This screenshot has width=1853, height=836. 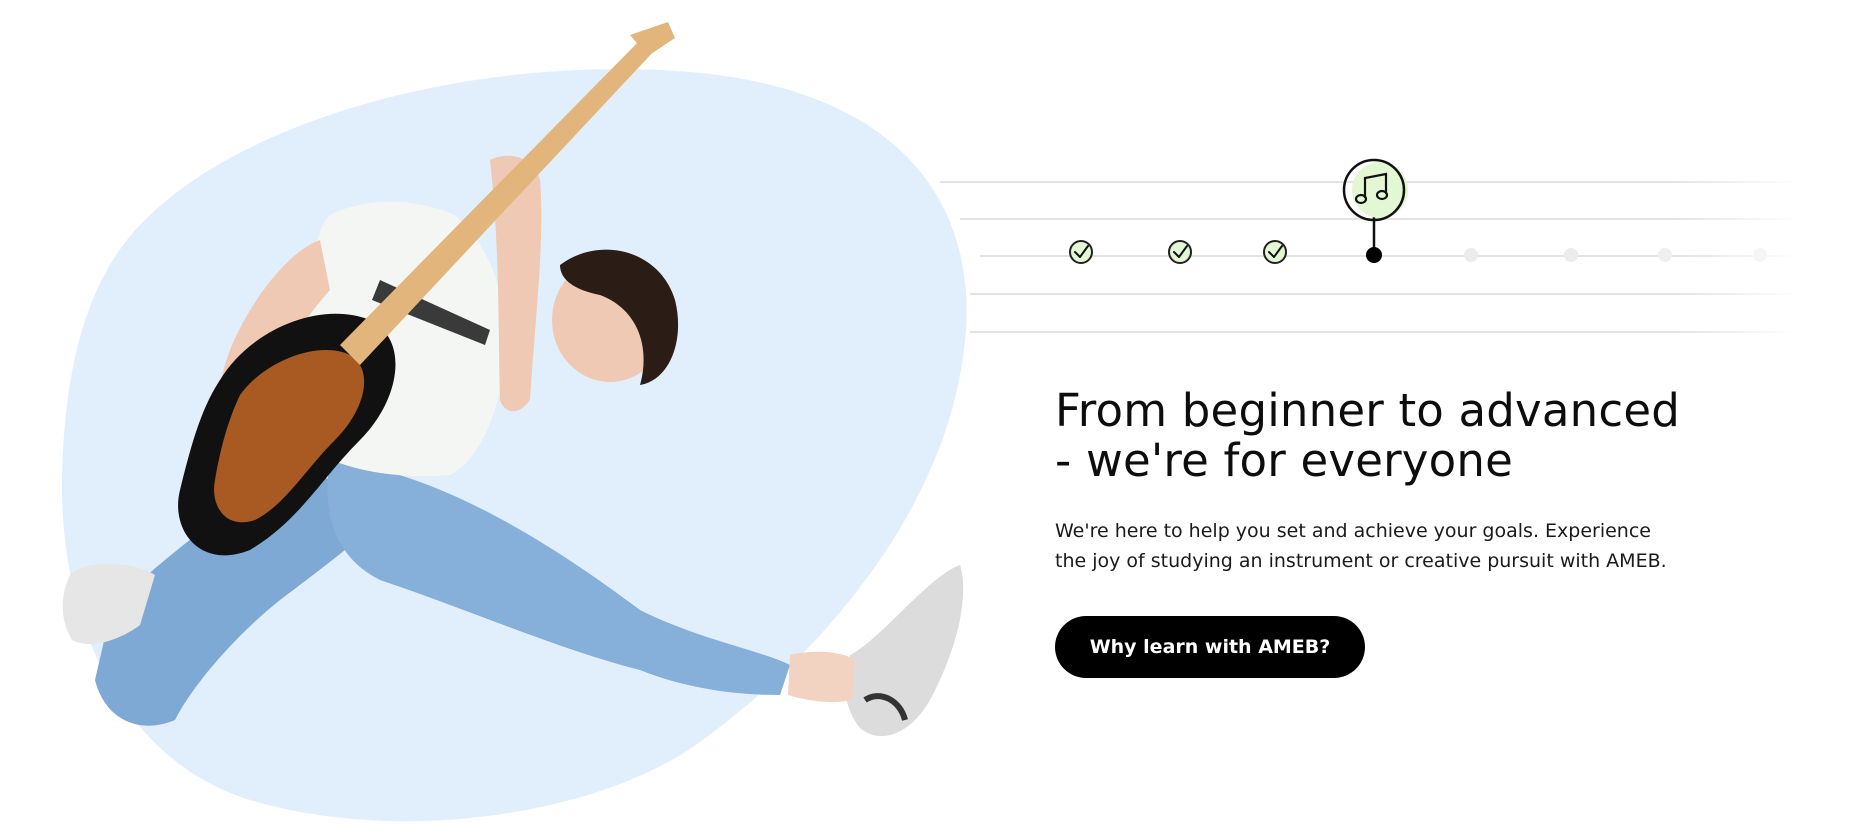 I want to click on progress-staff, so click(x=1370, y=245).